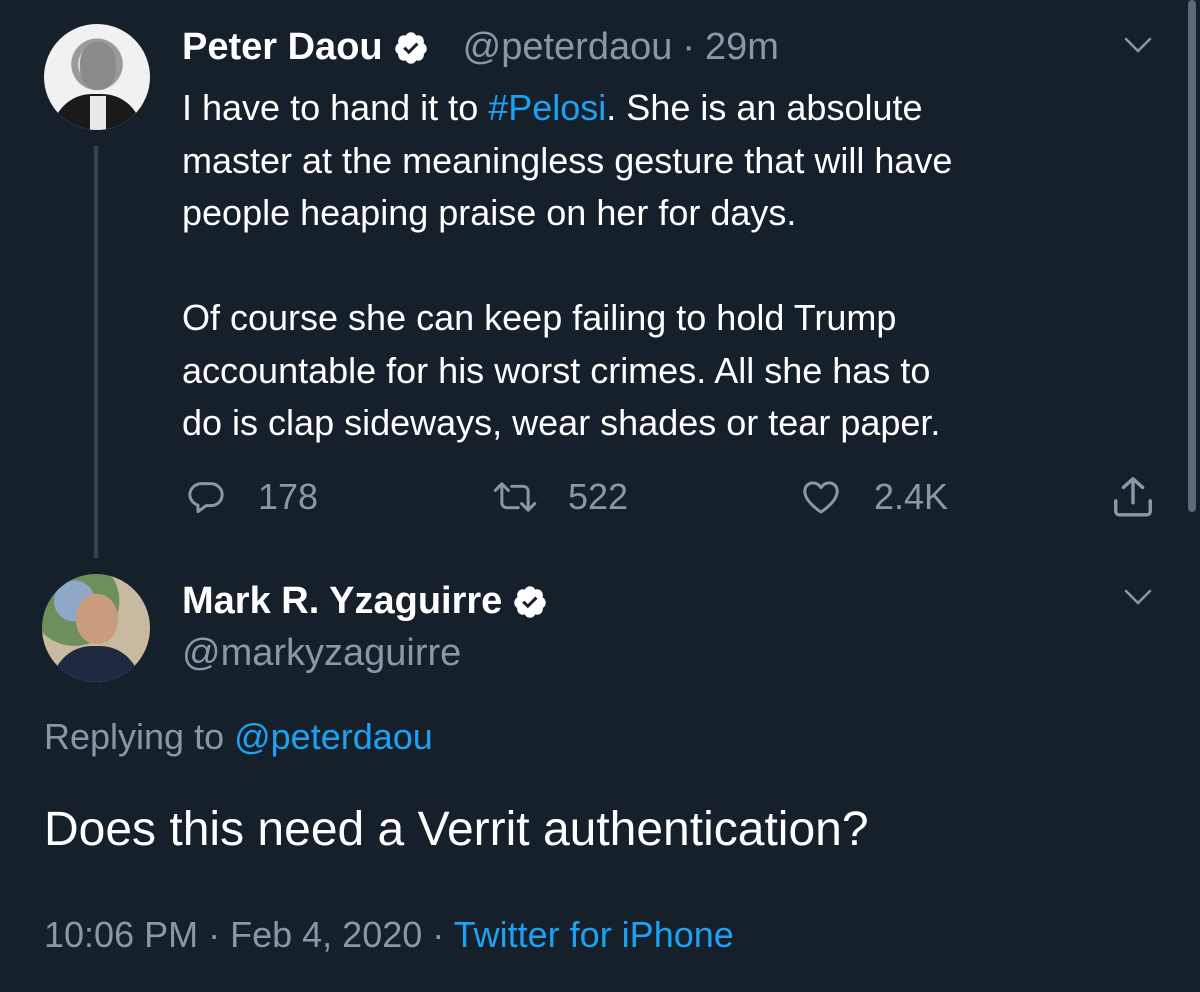 The width and height of the screenshot is (1200, 992). What do you see at coordinates (547, 107) in the screenshot?
I see `hashtag-link: #Pelosi` at bounding box center [547, 107].